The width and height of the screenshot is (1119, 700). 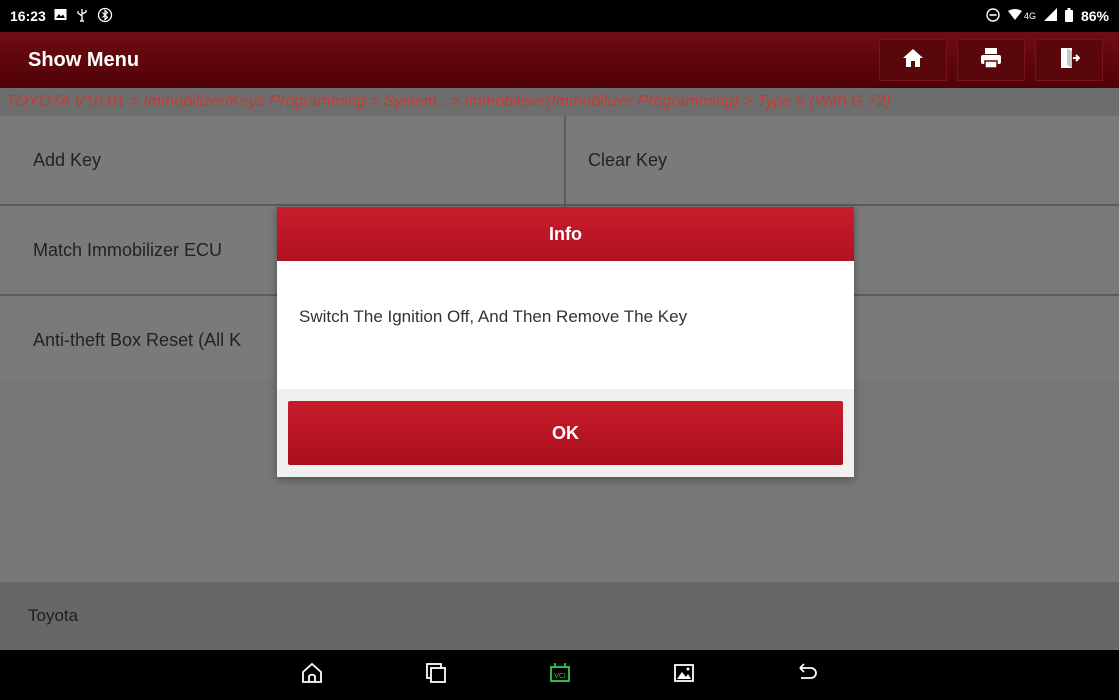 What do you see at coordinates (559, 16) in the screenshot?
I see `status-bar: 16:23 4G 86%` at bounding box center [559, 16].